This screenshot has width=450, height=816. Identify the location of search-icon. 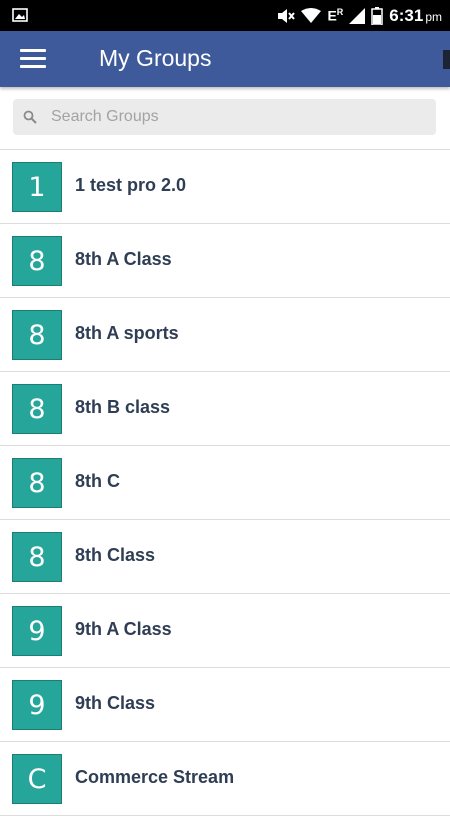
(30, 117).